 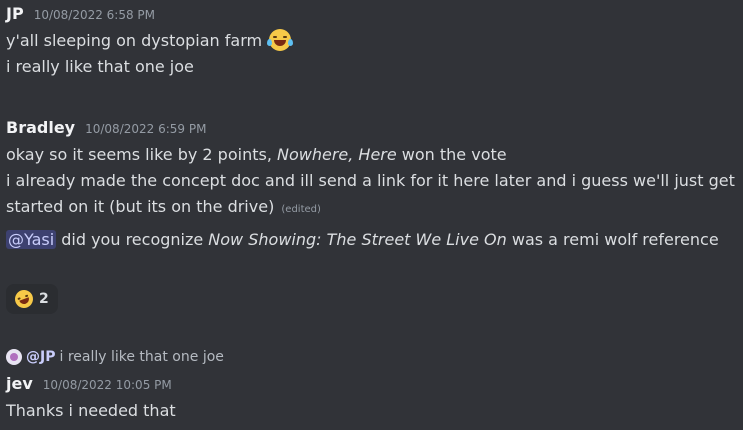 I want to click on reaction-count: 2, so click(x=44, y=299).